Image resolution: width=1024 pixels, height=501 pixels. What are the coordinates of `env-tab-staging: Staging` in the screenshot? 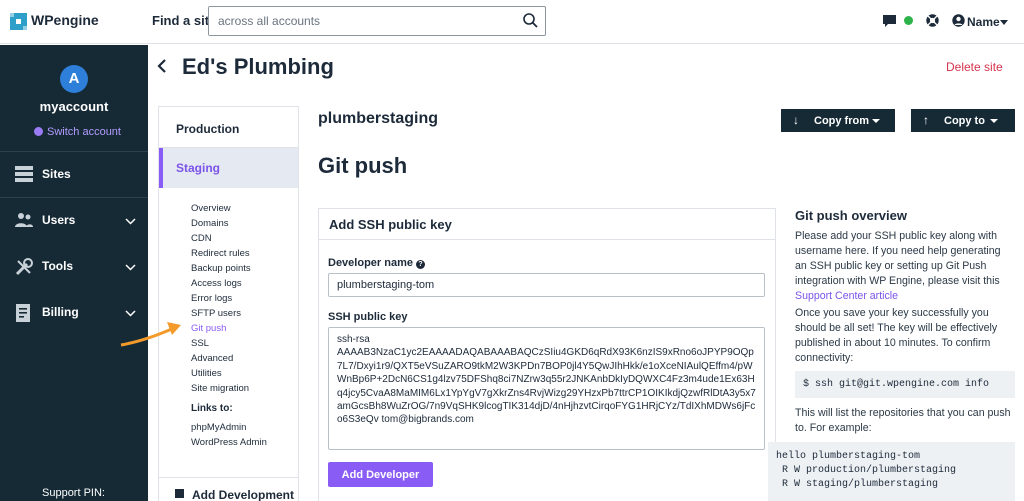 It's located at (228, 168).